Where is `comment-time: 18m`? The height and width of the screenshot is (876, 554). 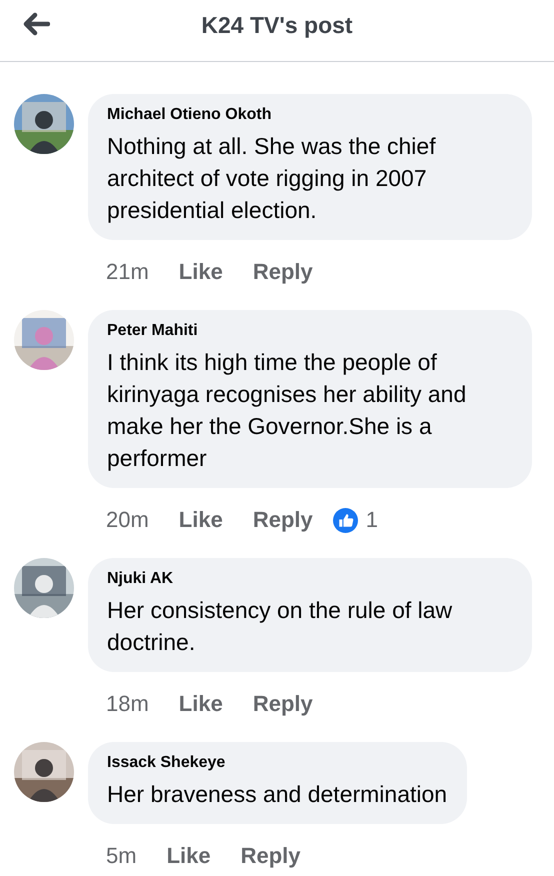 comment-time: 18m is located at coordinates (127, 704).